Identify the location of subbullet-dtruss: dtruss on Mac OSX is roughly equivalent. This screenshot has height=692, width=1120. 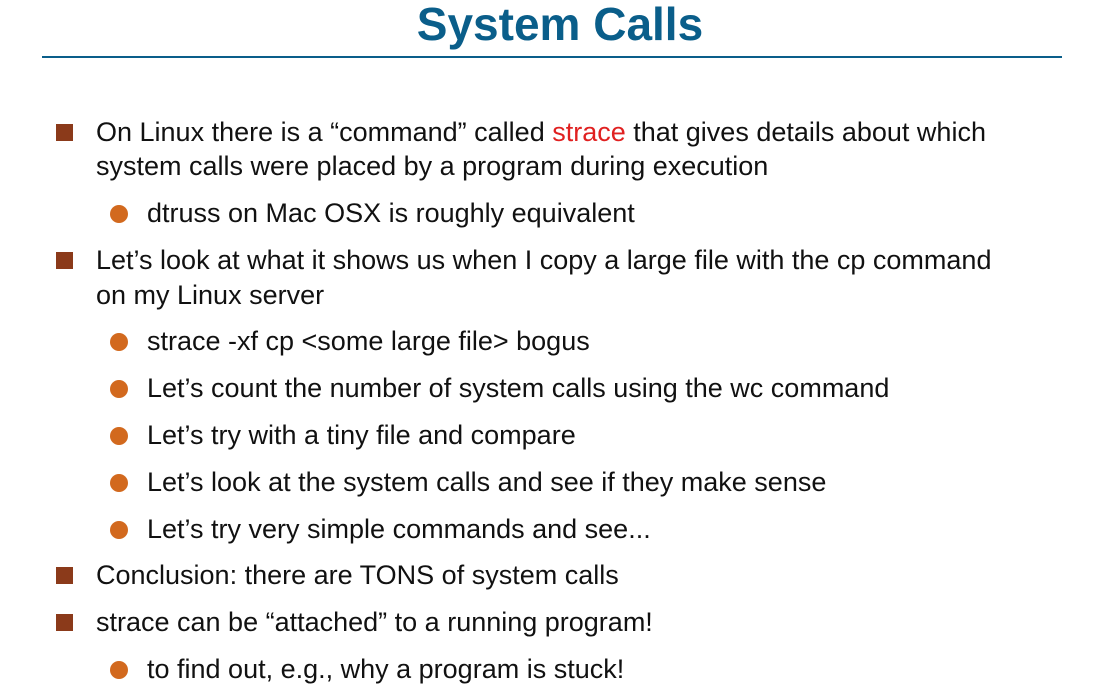
(391, 213).